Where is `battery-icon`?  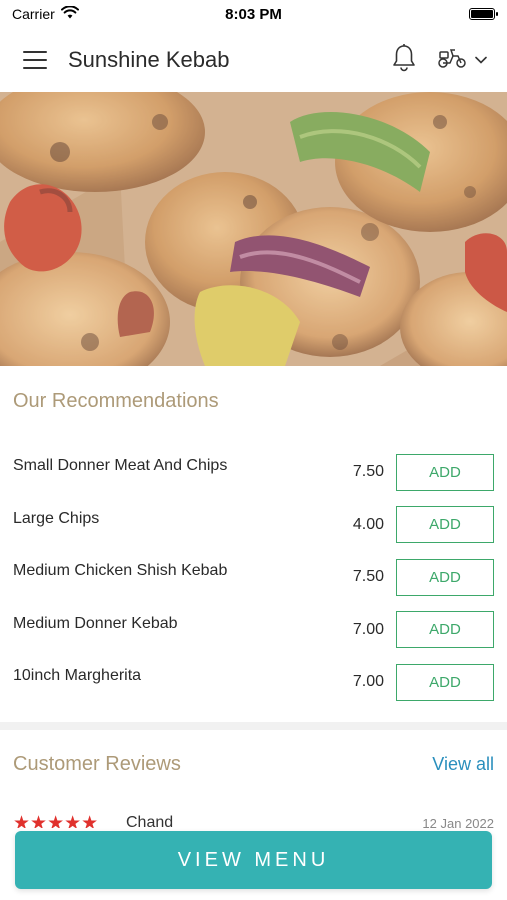
battery-icon is located at coordinates (483, 14).